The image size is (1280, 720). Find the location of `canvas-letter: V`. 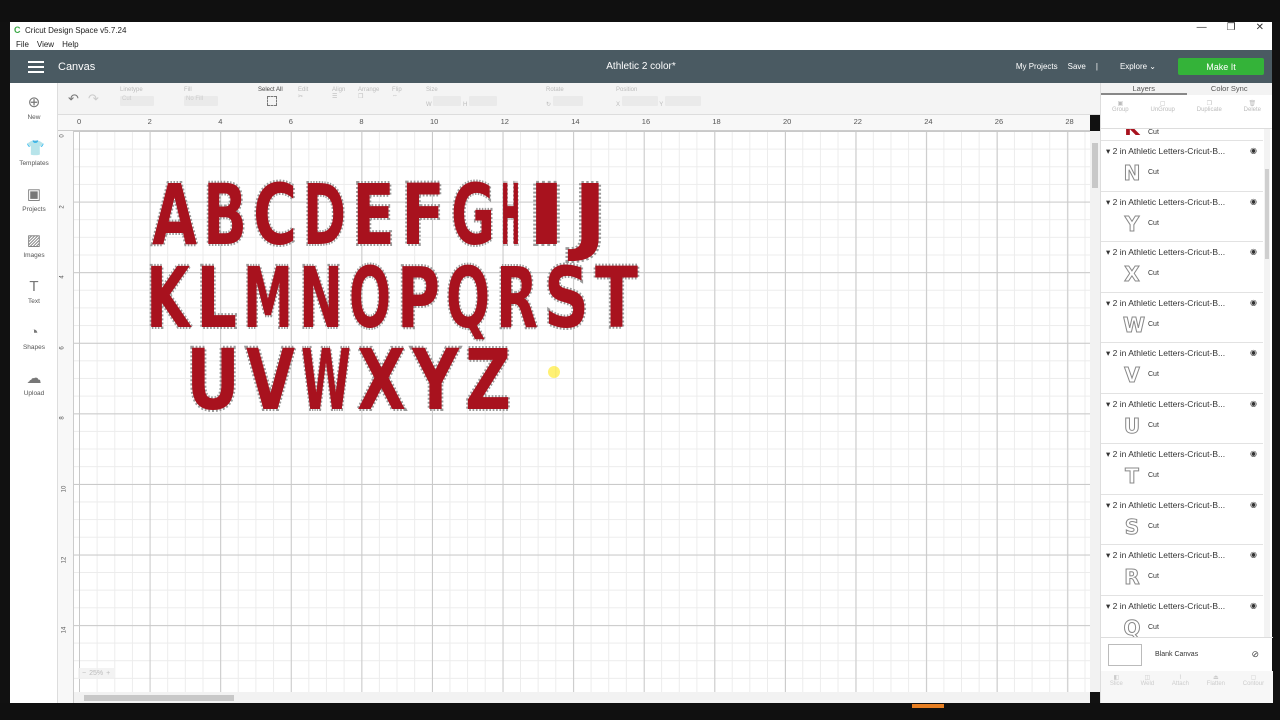

canvas-letter: V is located at coordinates (270, 380).